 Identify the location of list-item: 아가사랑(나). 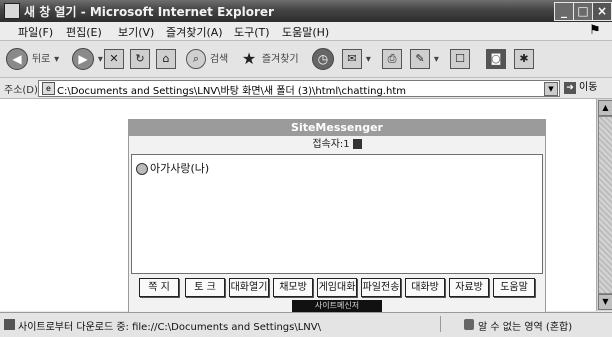
(172, 168).